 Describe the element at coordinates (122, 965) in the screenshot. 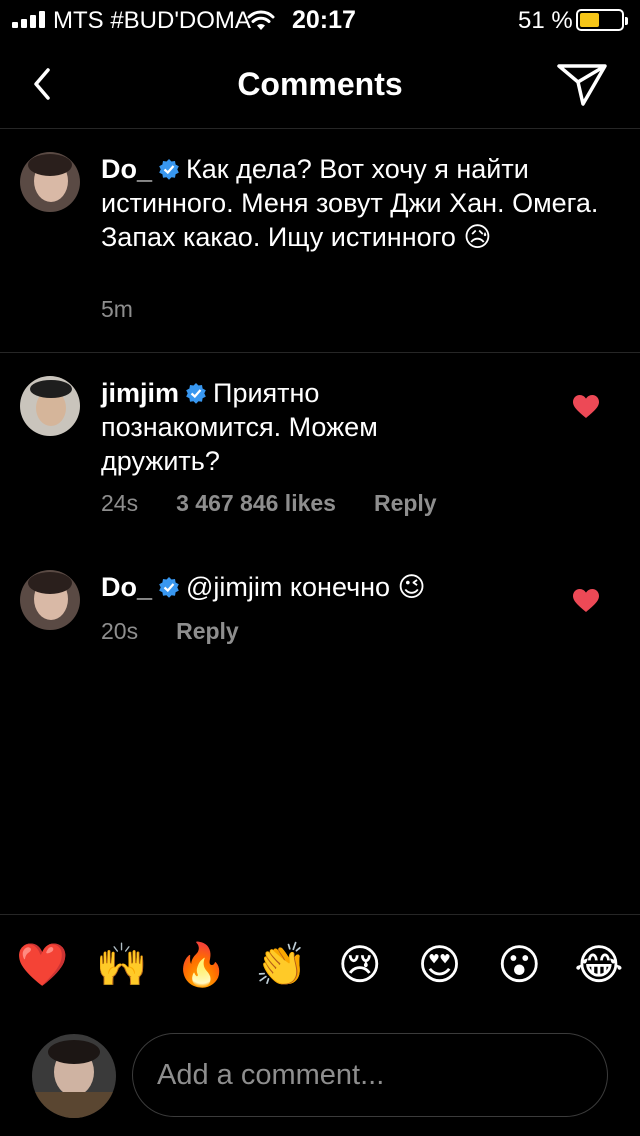

I see `emoji-raised-hands-button: 🙌` at that location.